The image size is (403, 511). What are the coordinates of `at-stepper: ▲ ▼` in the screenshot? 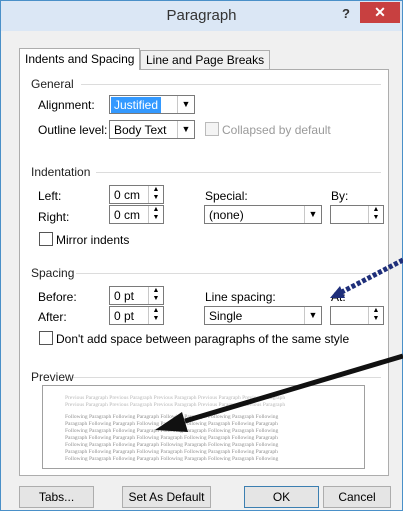 It's located at (357, 315).